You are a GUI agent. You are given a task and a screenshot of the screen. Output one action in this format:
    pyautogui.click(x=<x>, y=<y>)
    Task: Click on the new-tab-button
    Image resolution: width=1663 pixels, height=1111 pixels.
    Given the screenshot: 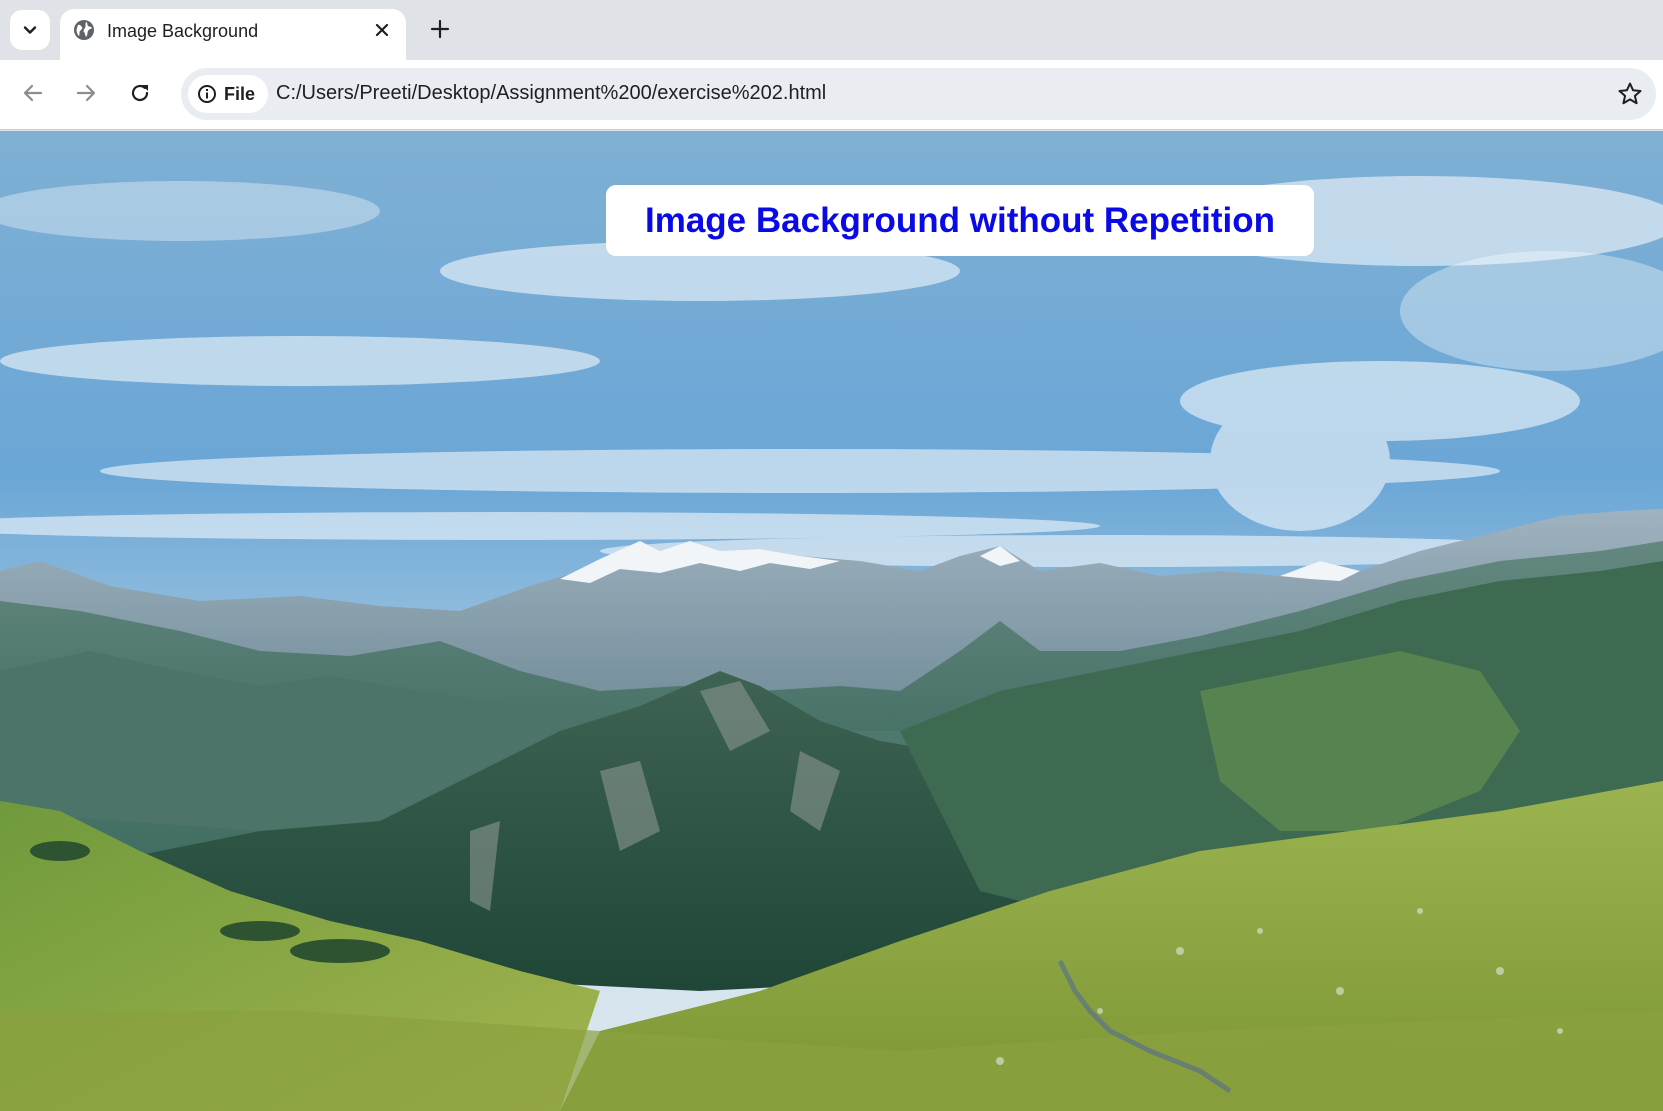 What is the action you would take?
    pyautogui.click(x=440, y=29)
    